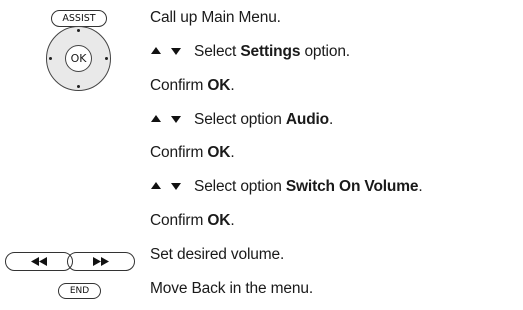  What do you see at coordinates (78, 30) in the screenshot?
I see `nav-up-dot` at bounding box center [78, 30].